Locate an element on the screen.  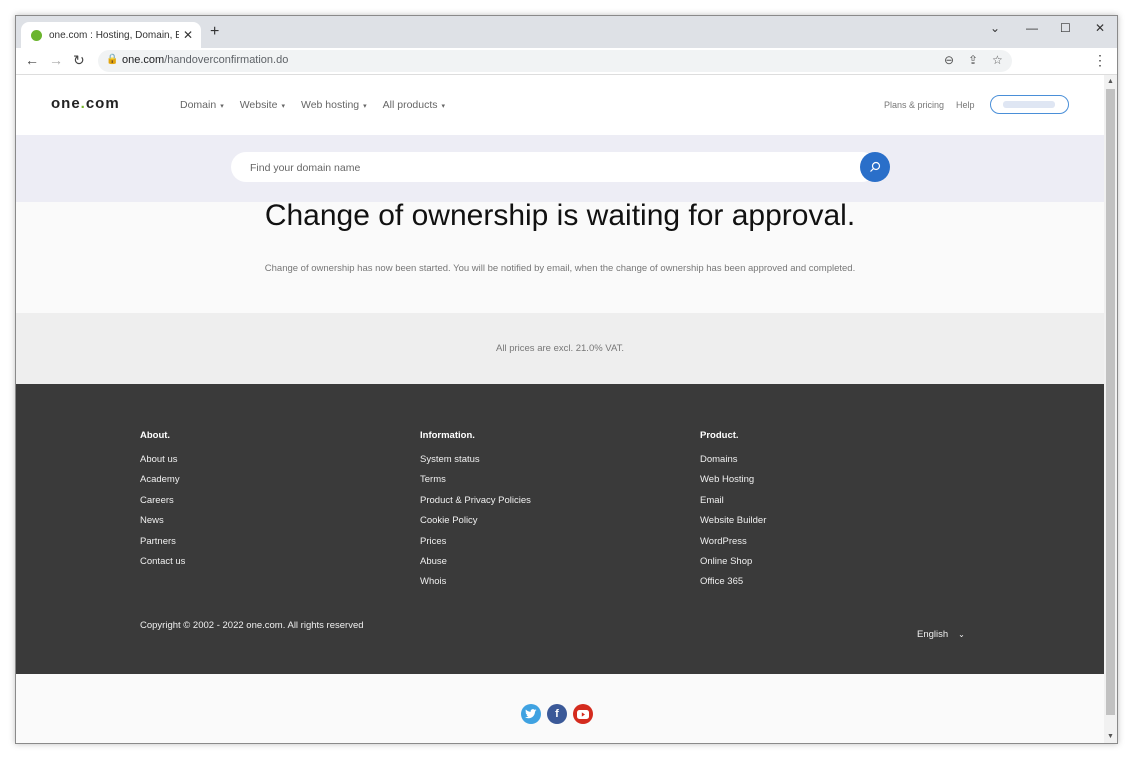
browser-tab: one.com : Hosting, Domain, Email ✕ is located at coordinates (111, 35).